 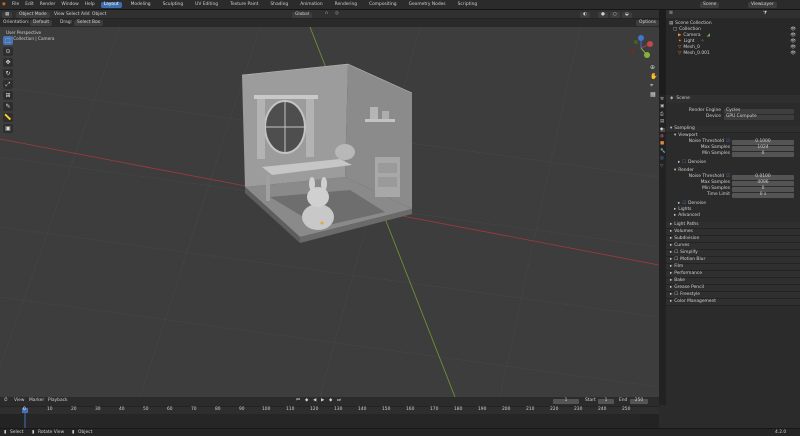 What do you see at coordinates (603, 15) in the screenshot?
I see `shading-solid-icon: ●` at bounding box center [603, 15].